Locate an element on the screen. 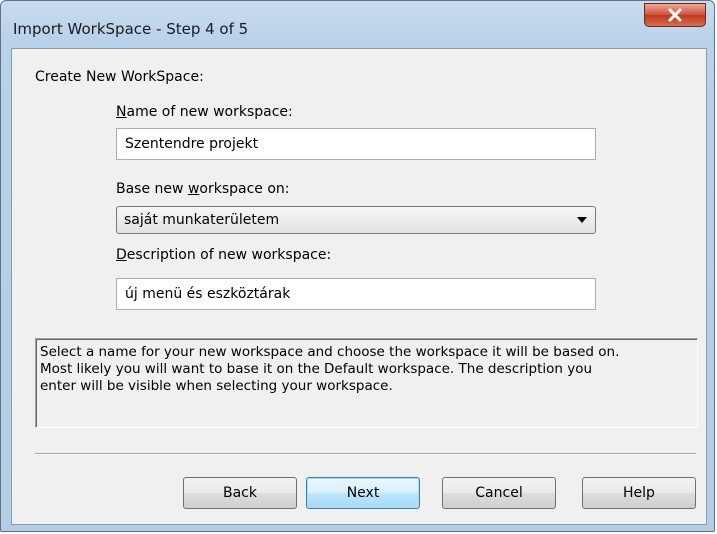 This screenshot has height=534, width=717. description-label-mnemonic: D is located at coordinates (121, 255).